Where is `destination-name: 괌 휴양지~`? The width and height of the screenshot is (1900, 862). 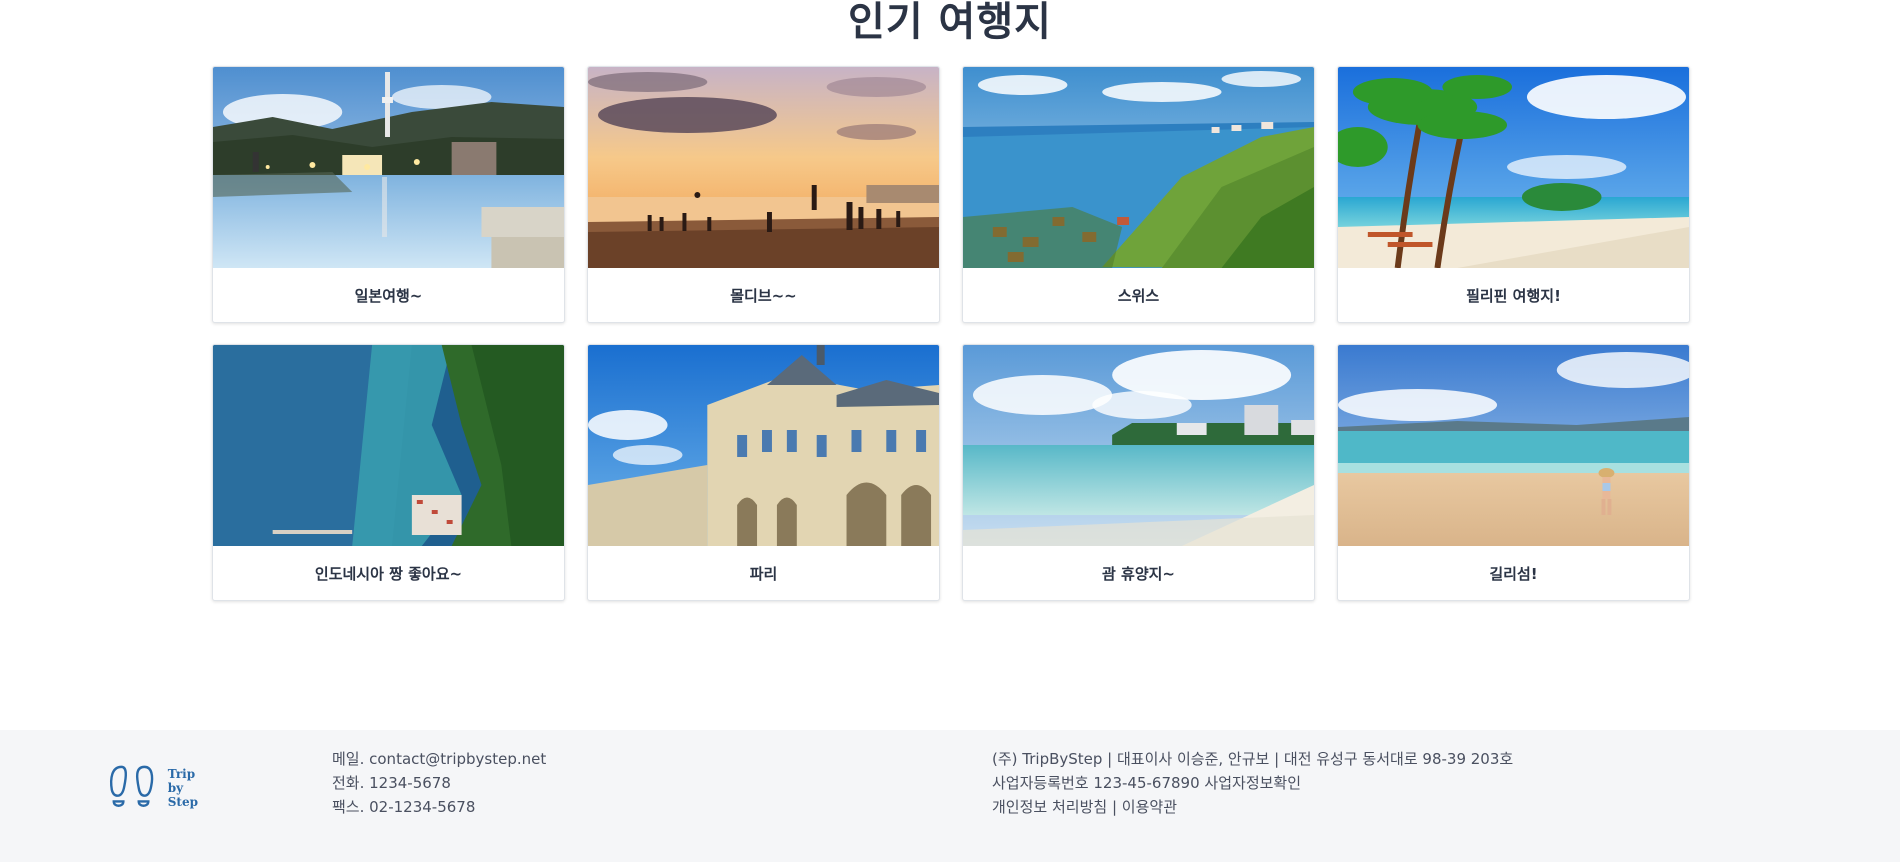
destination-name: 괌 휴양지~ is located at coordinates (1138, 574).